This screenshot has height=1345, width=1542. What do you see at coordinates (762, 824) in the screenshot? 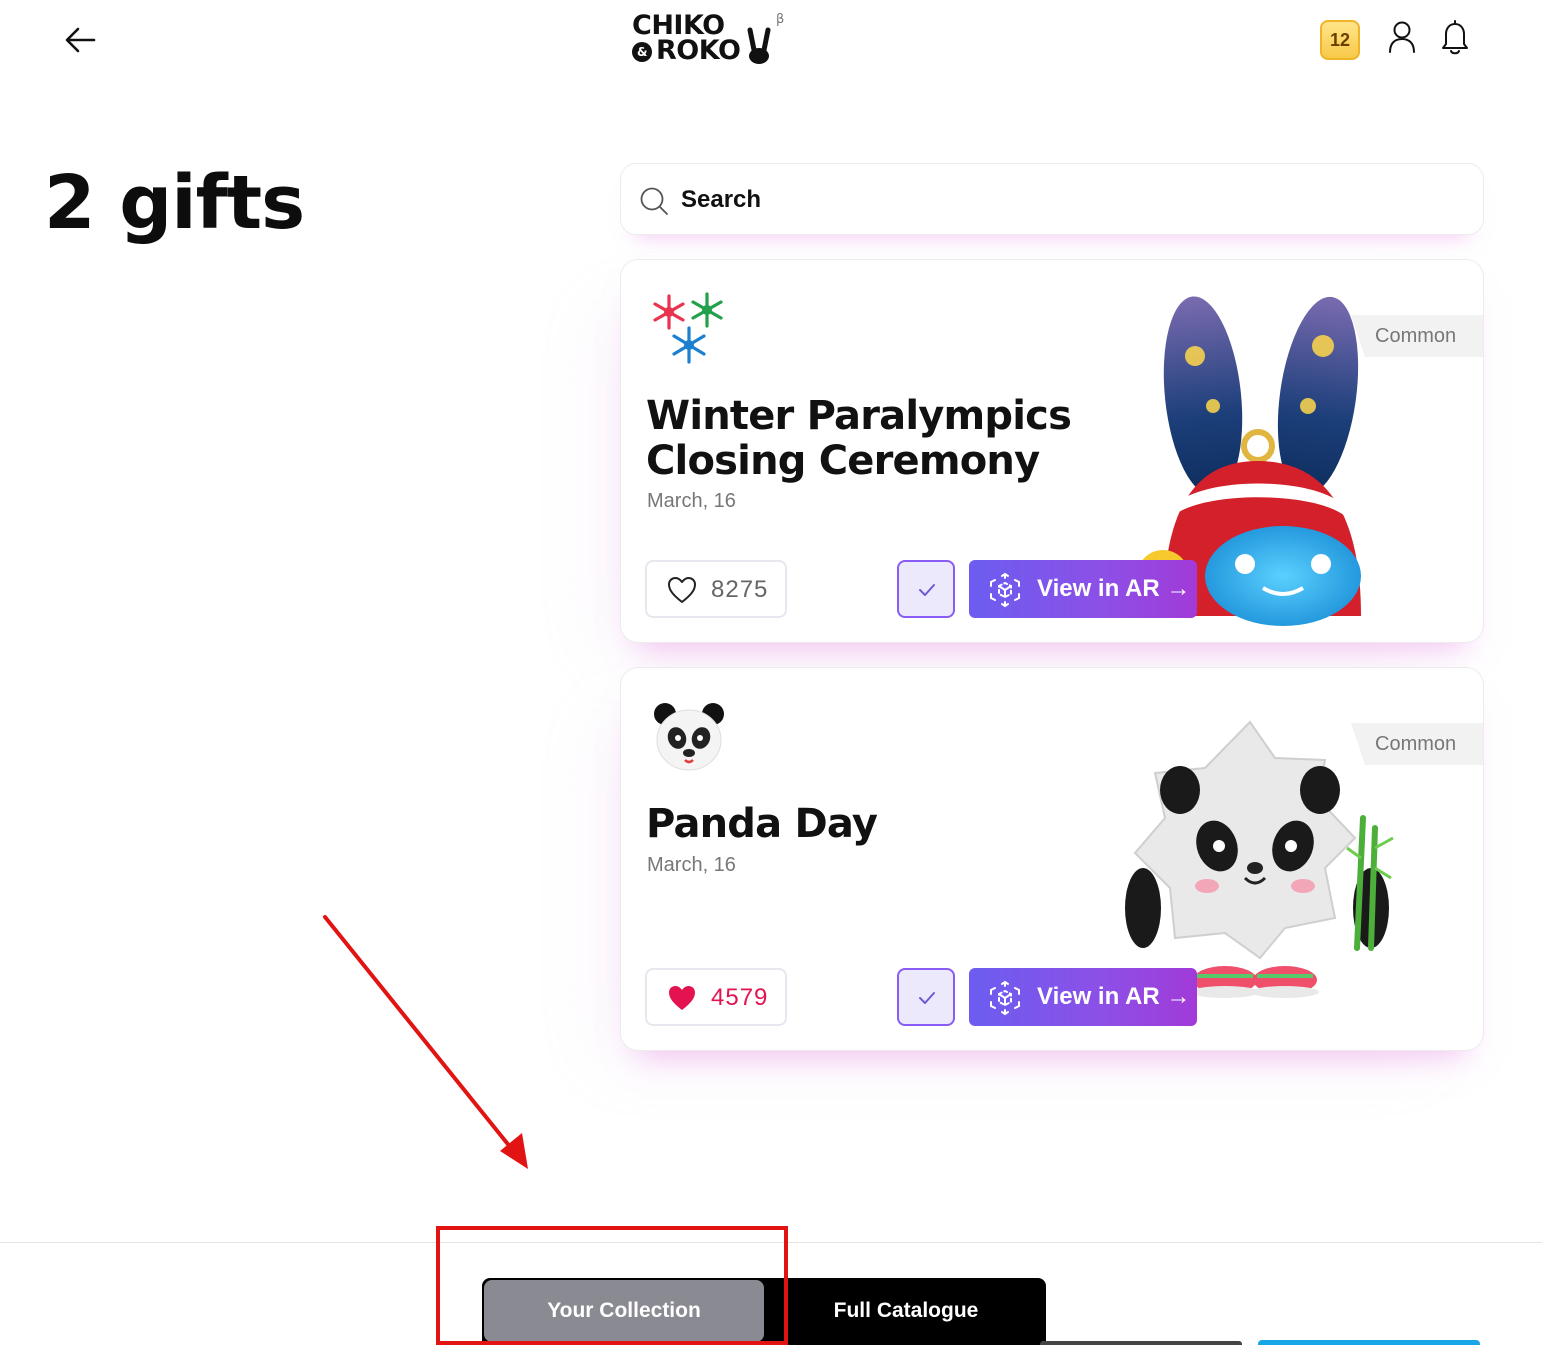
I see `gift-title: Panda Day` at bounding box center [762, 824].